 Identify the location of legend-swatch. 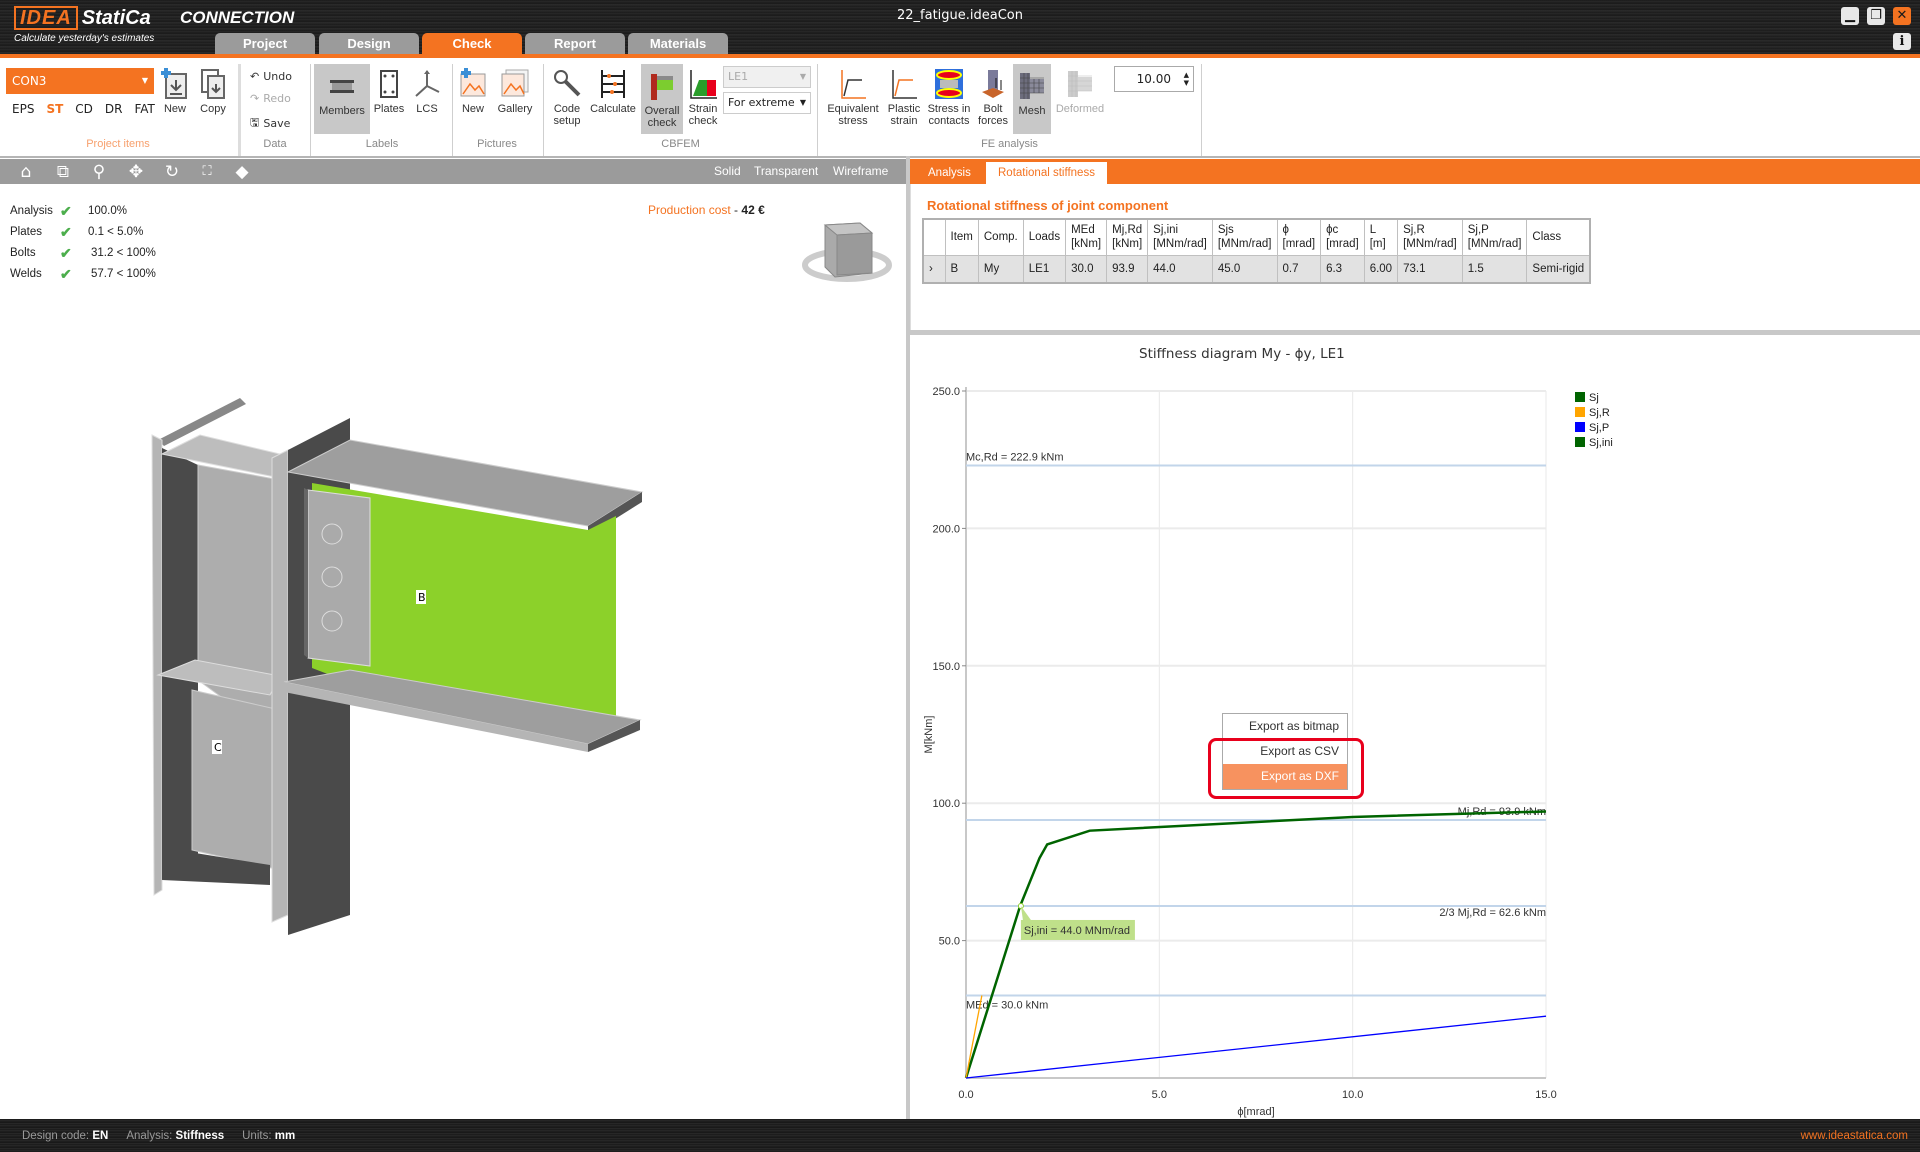
(1580, 397).